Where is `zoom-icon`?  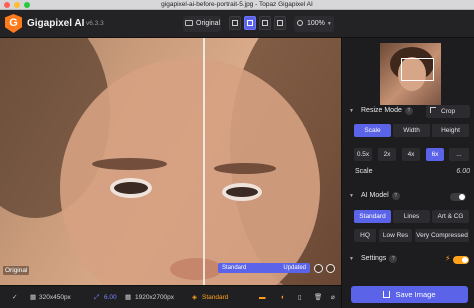 zoom-icon is located at coordinates (300, 23).